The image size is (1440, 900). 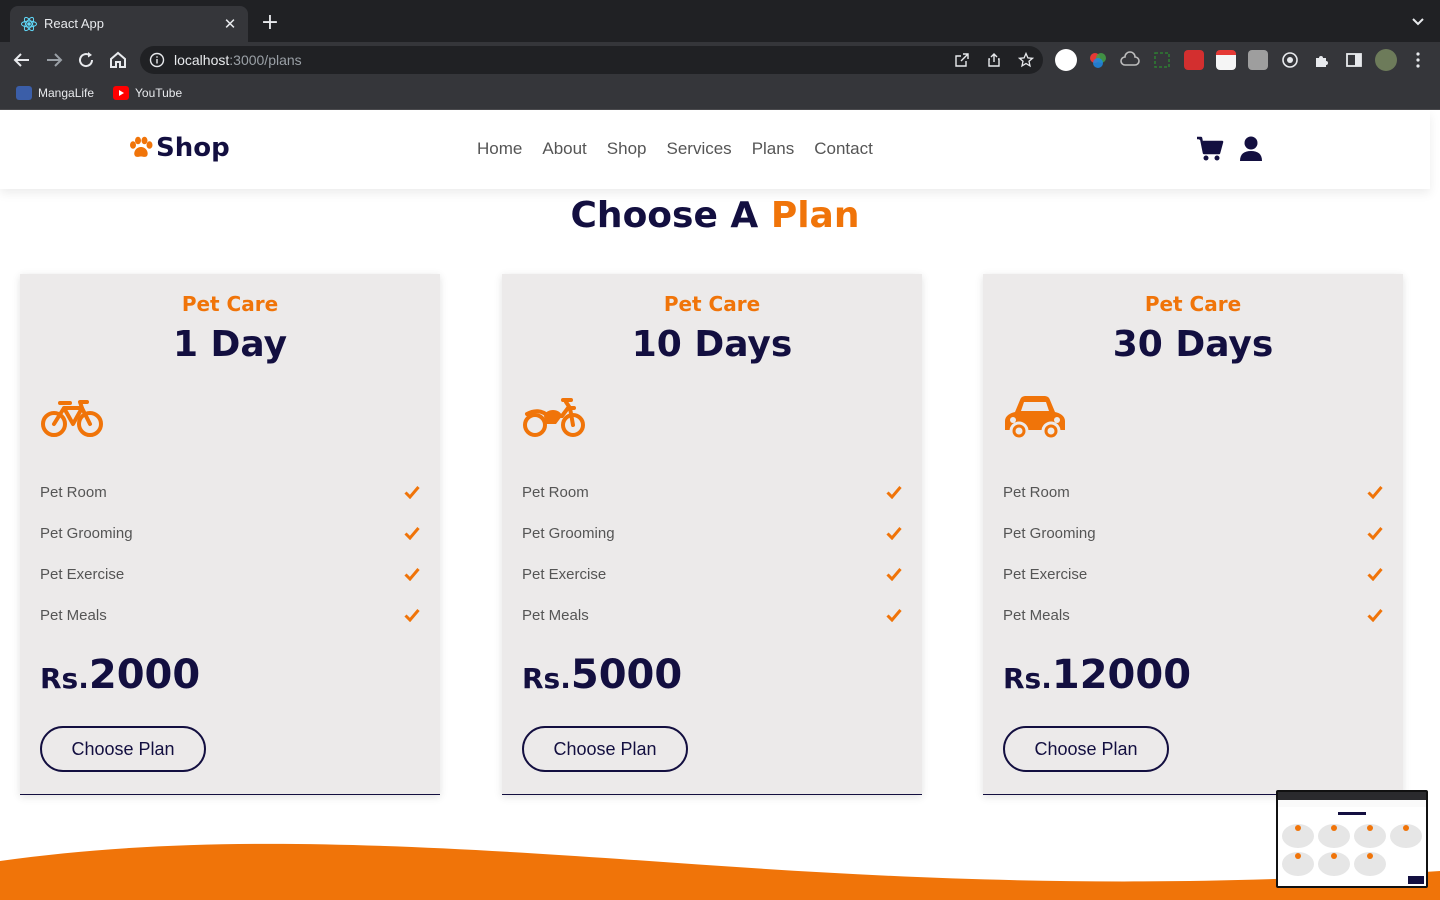 I want to click on profile-avatar, so click(x=1386, y=60).